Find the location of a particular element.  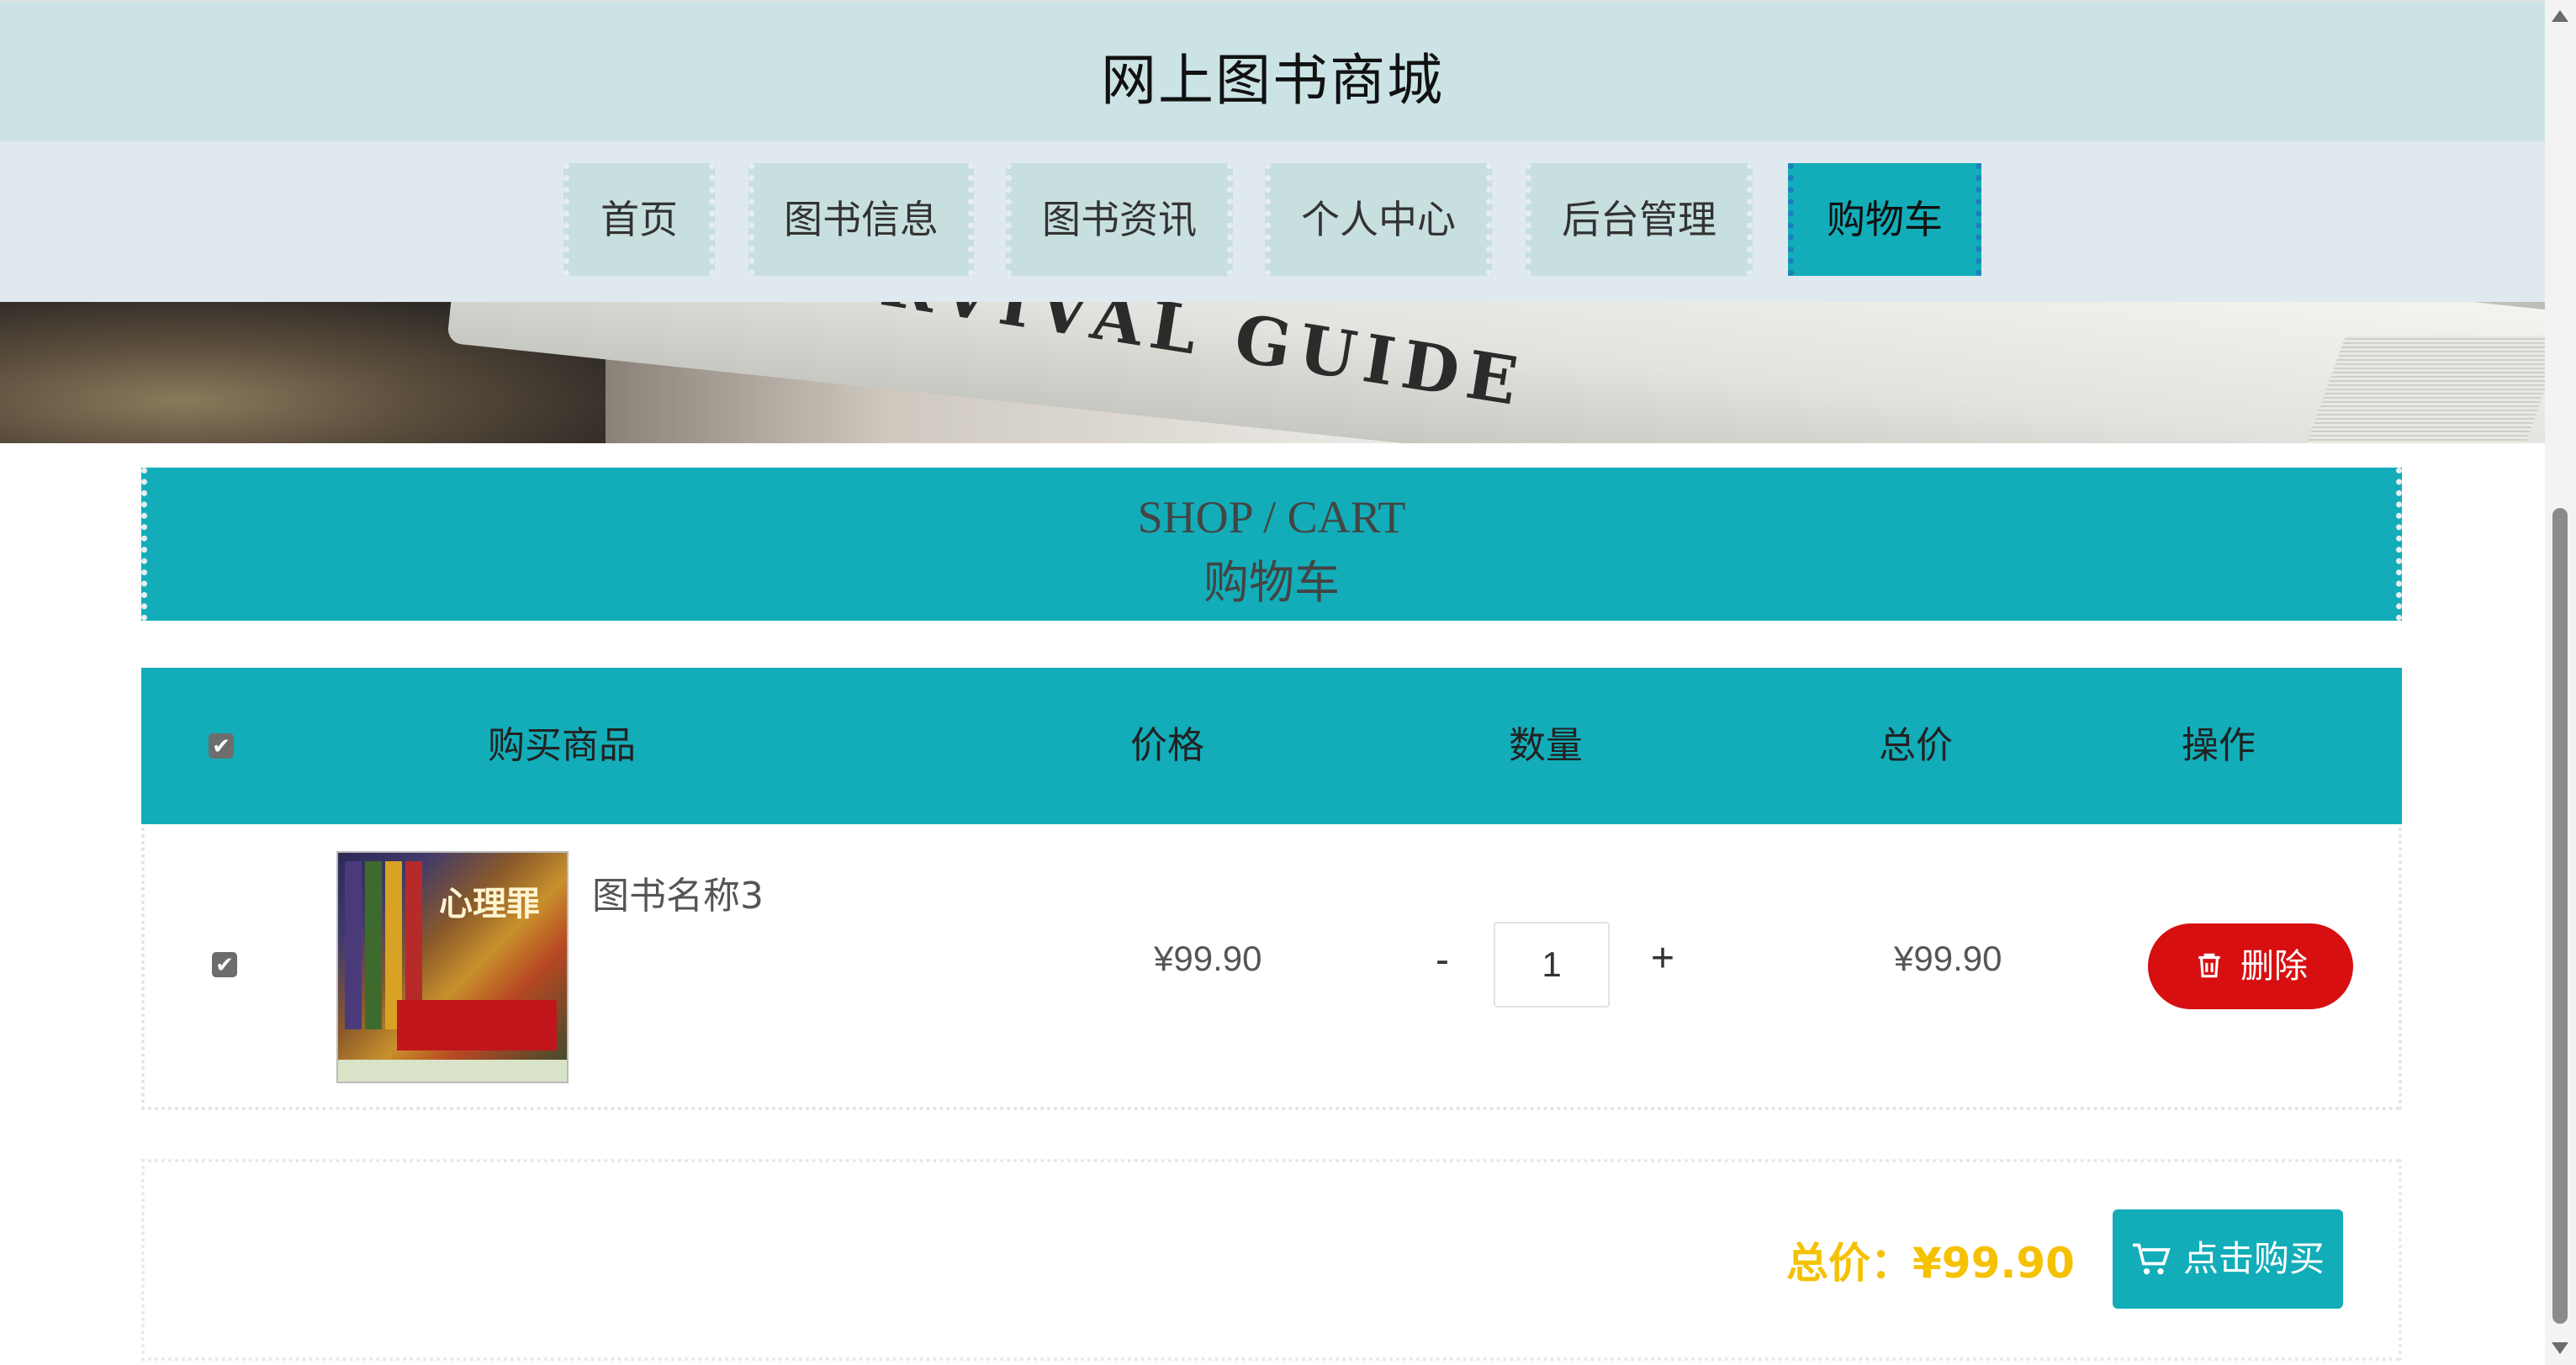

nav-item-cart: 购物车 is located at coordinates (1884, 219).